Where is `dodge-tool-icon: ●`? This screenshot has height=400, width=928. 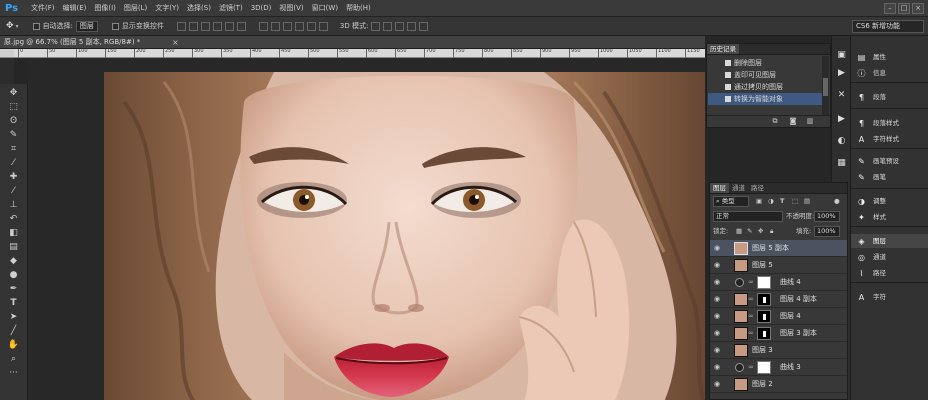
dodge-tool-icon: ● is located at coordinates (13, 275).